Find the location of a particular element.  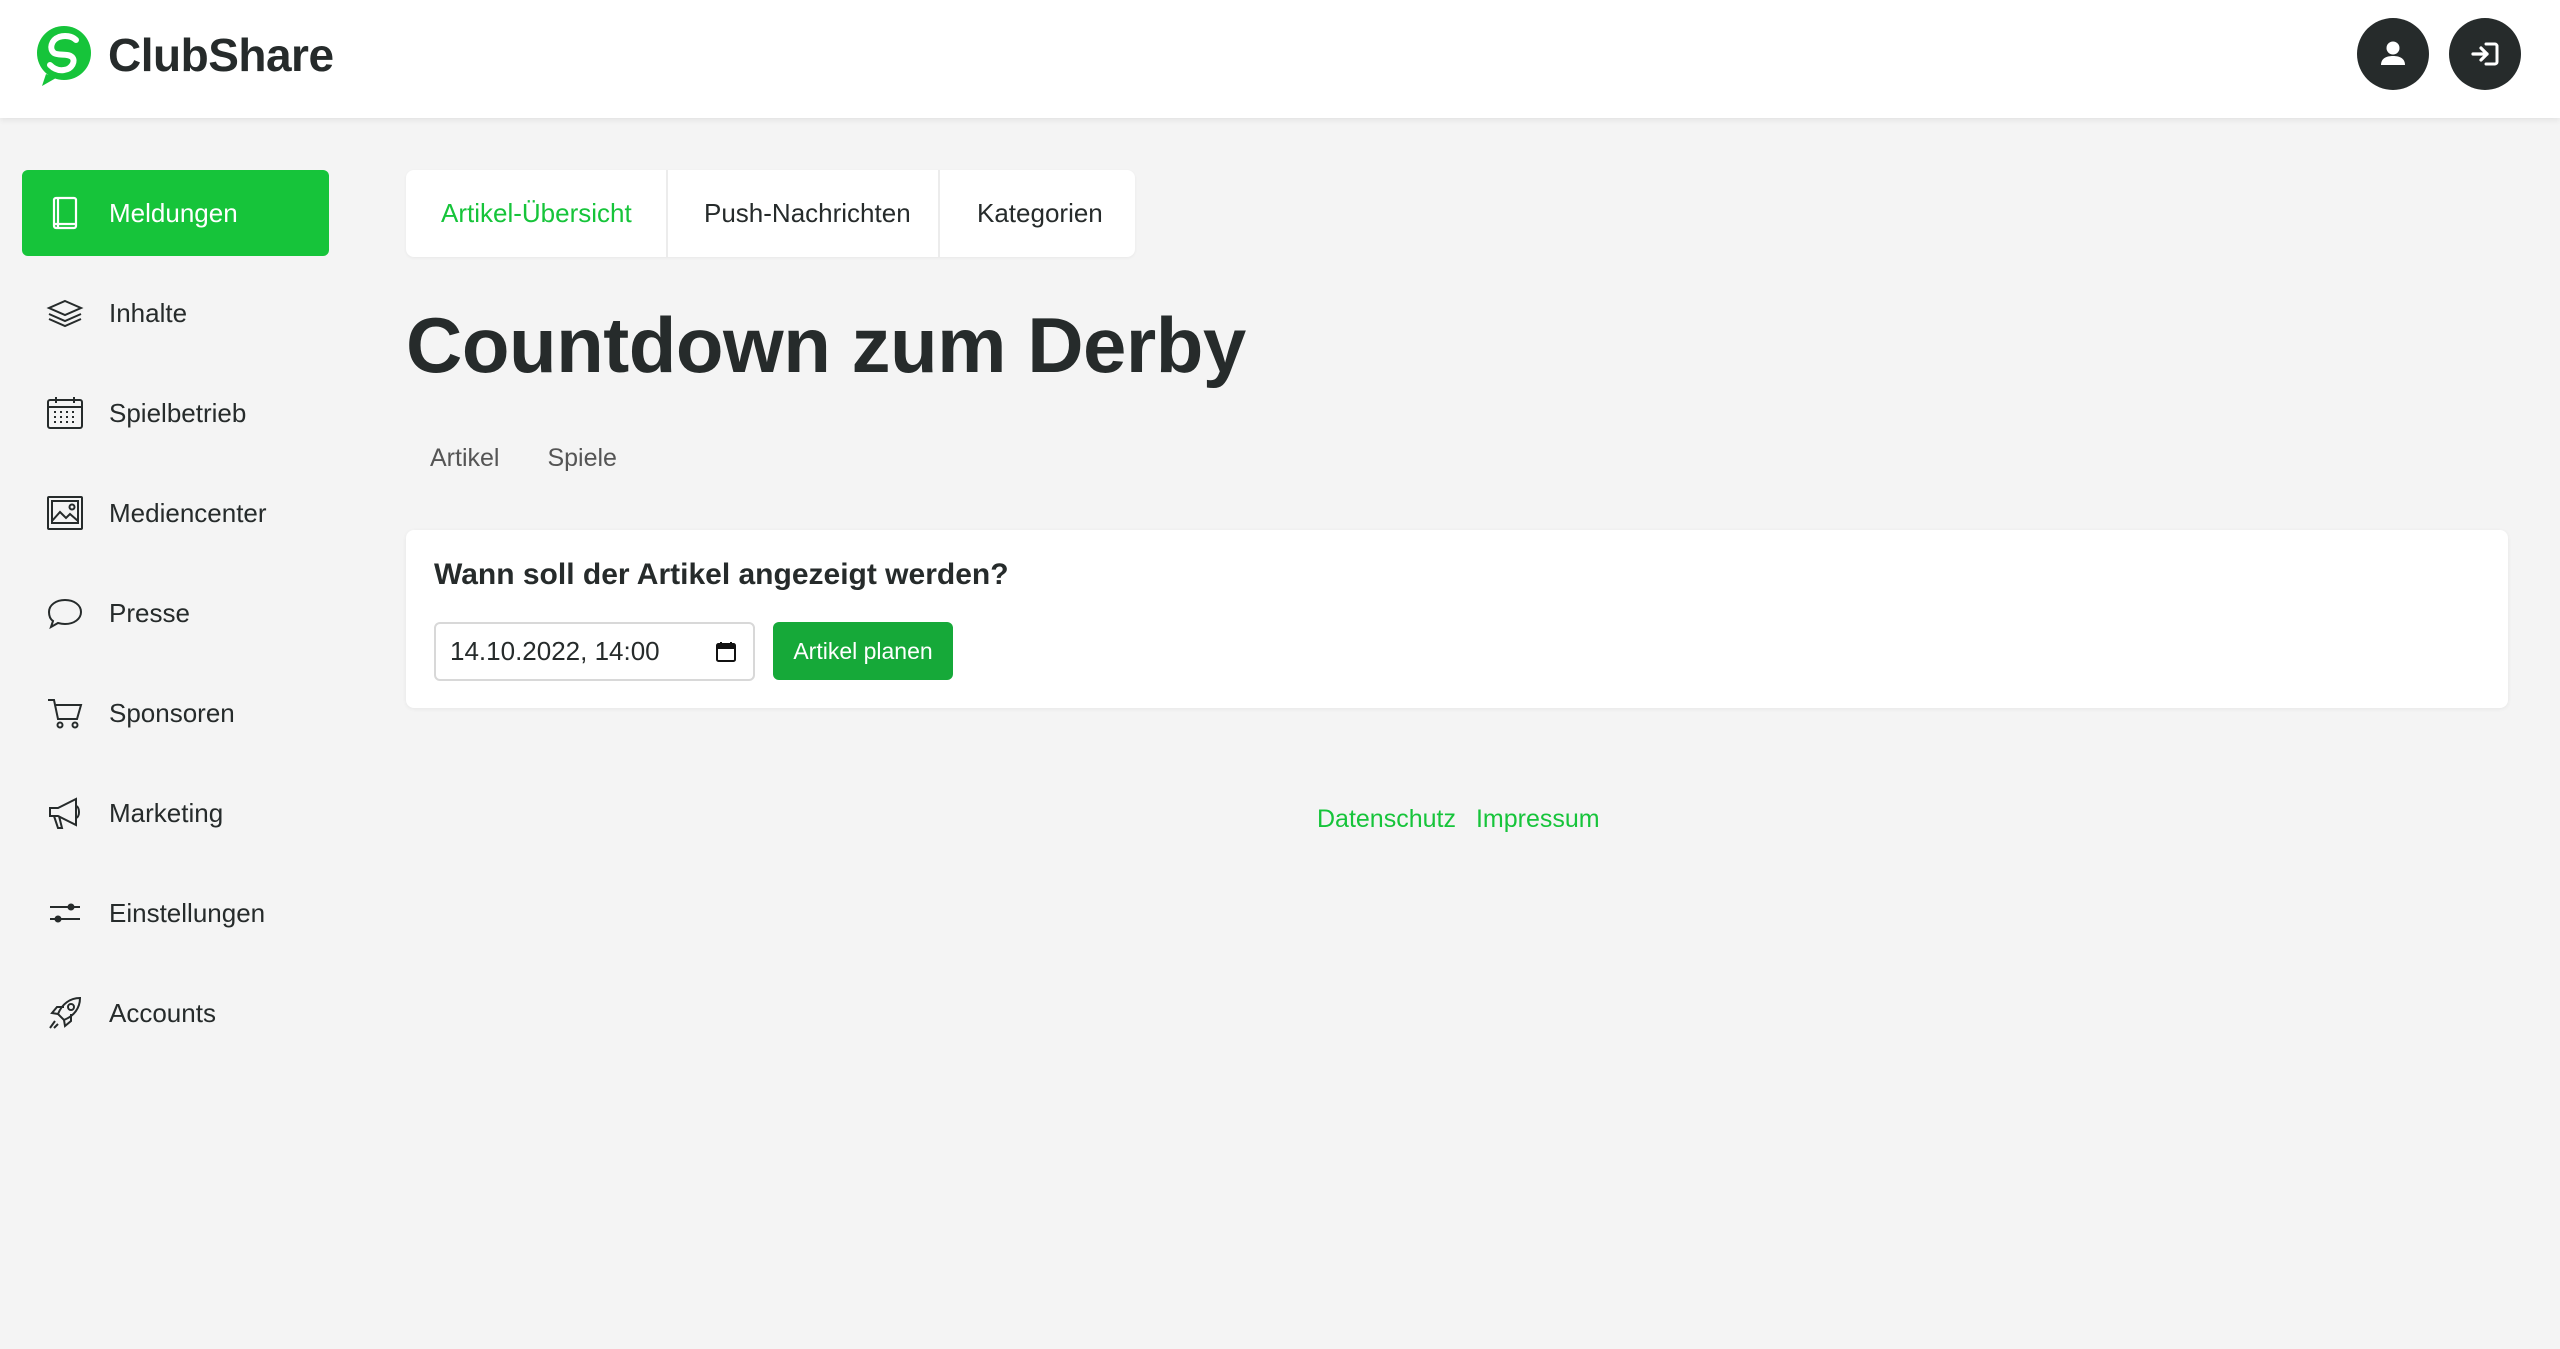

schedule-question: Wann soll der Artikel angezeigt werden? is located at coordinates (721, 574).